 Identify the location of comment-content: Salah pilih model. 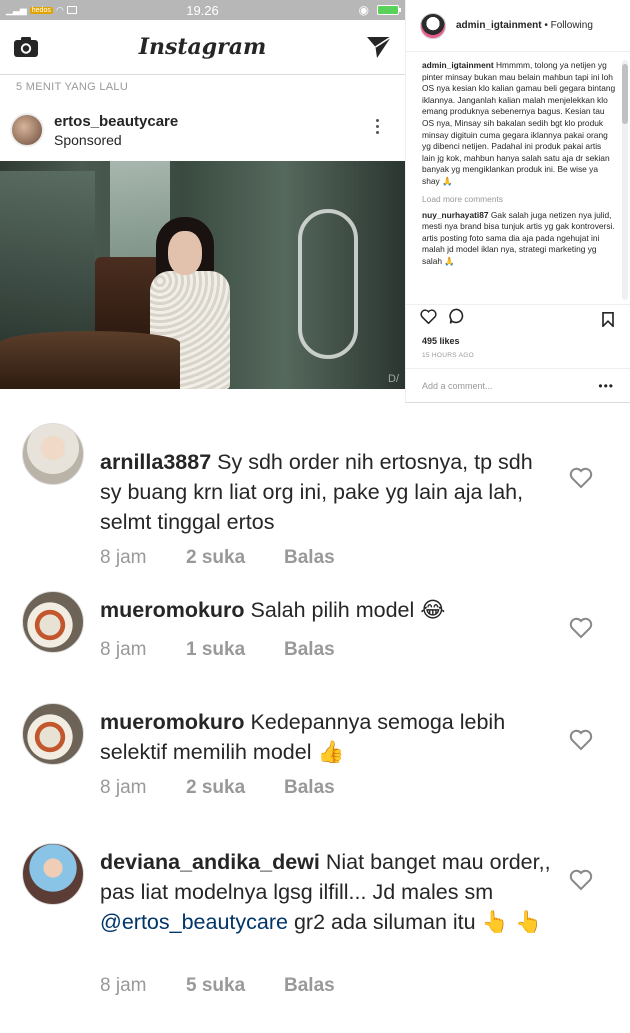
(332, 610).